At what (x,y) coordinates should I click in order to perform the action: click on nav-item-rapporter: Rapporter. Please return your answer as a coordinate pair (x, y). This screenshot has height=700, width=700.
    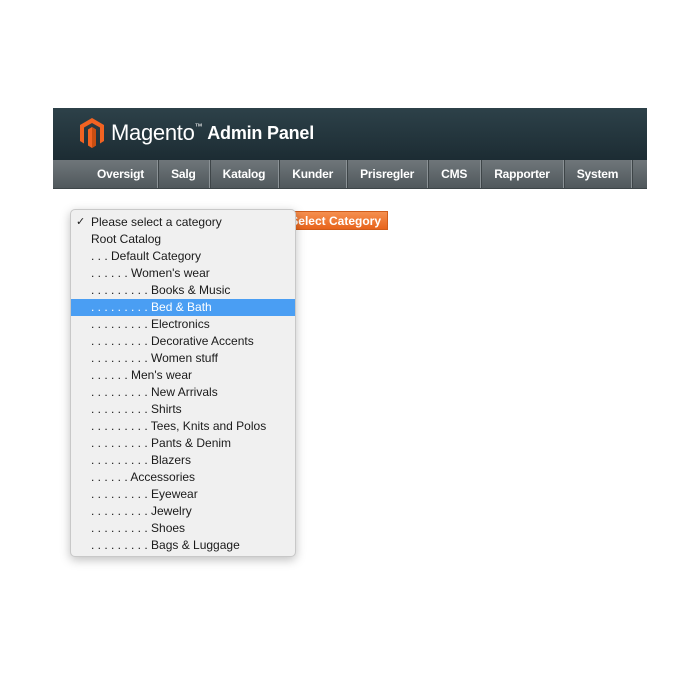
    Looking at the image, I should click on (522, 174).